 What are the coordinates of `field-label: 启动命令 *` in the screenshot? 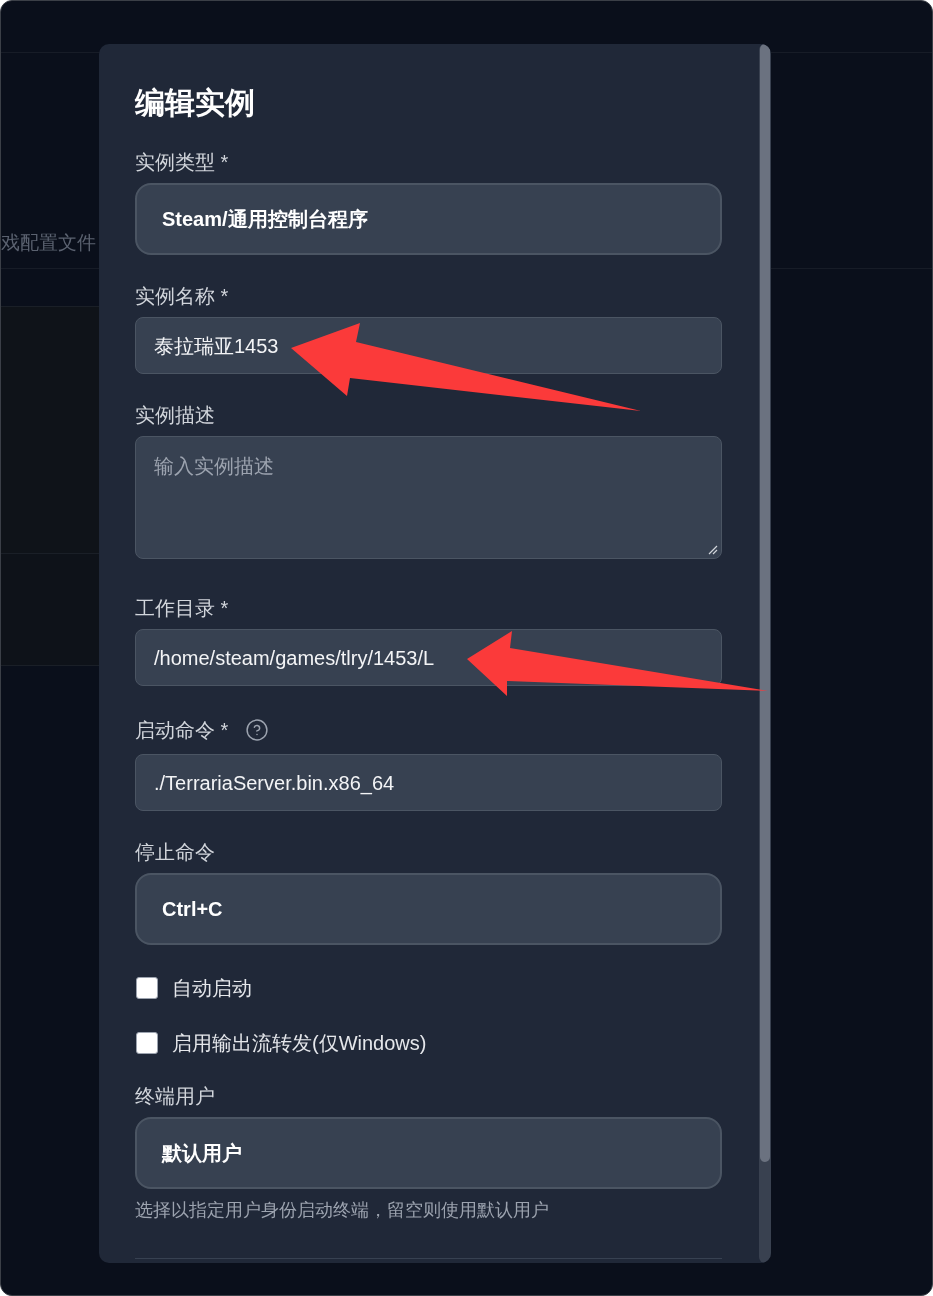 It's located at (182, 730).